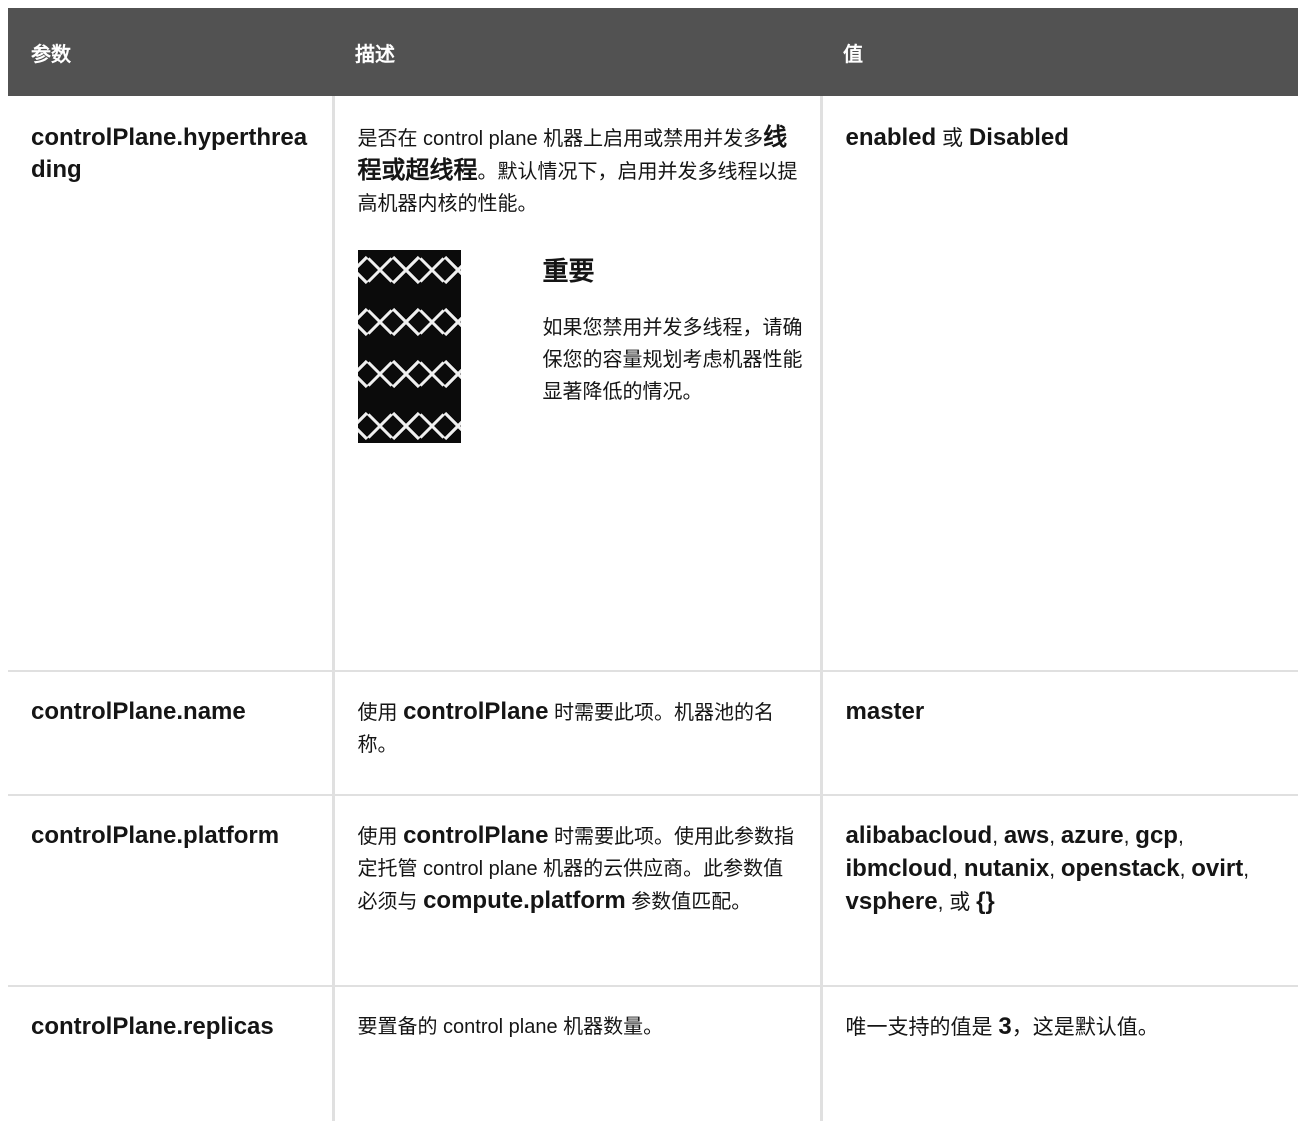 The height and width of the screenshot is (1121, 1298). What do you see at coordinates (1120, 868) in the screenshot?
I see `value-token: openstack` at bounding box center [1120, 868].